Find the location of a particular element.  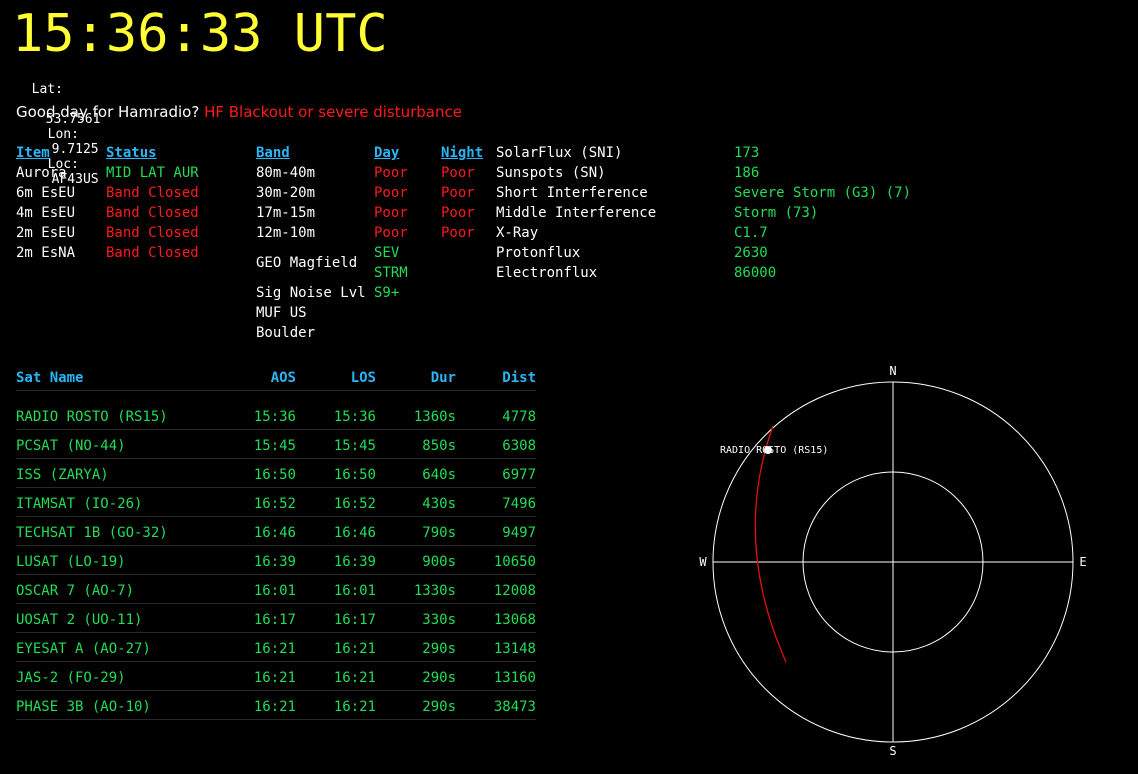

satellite-track is located at coordinates (770, 544).